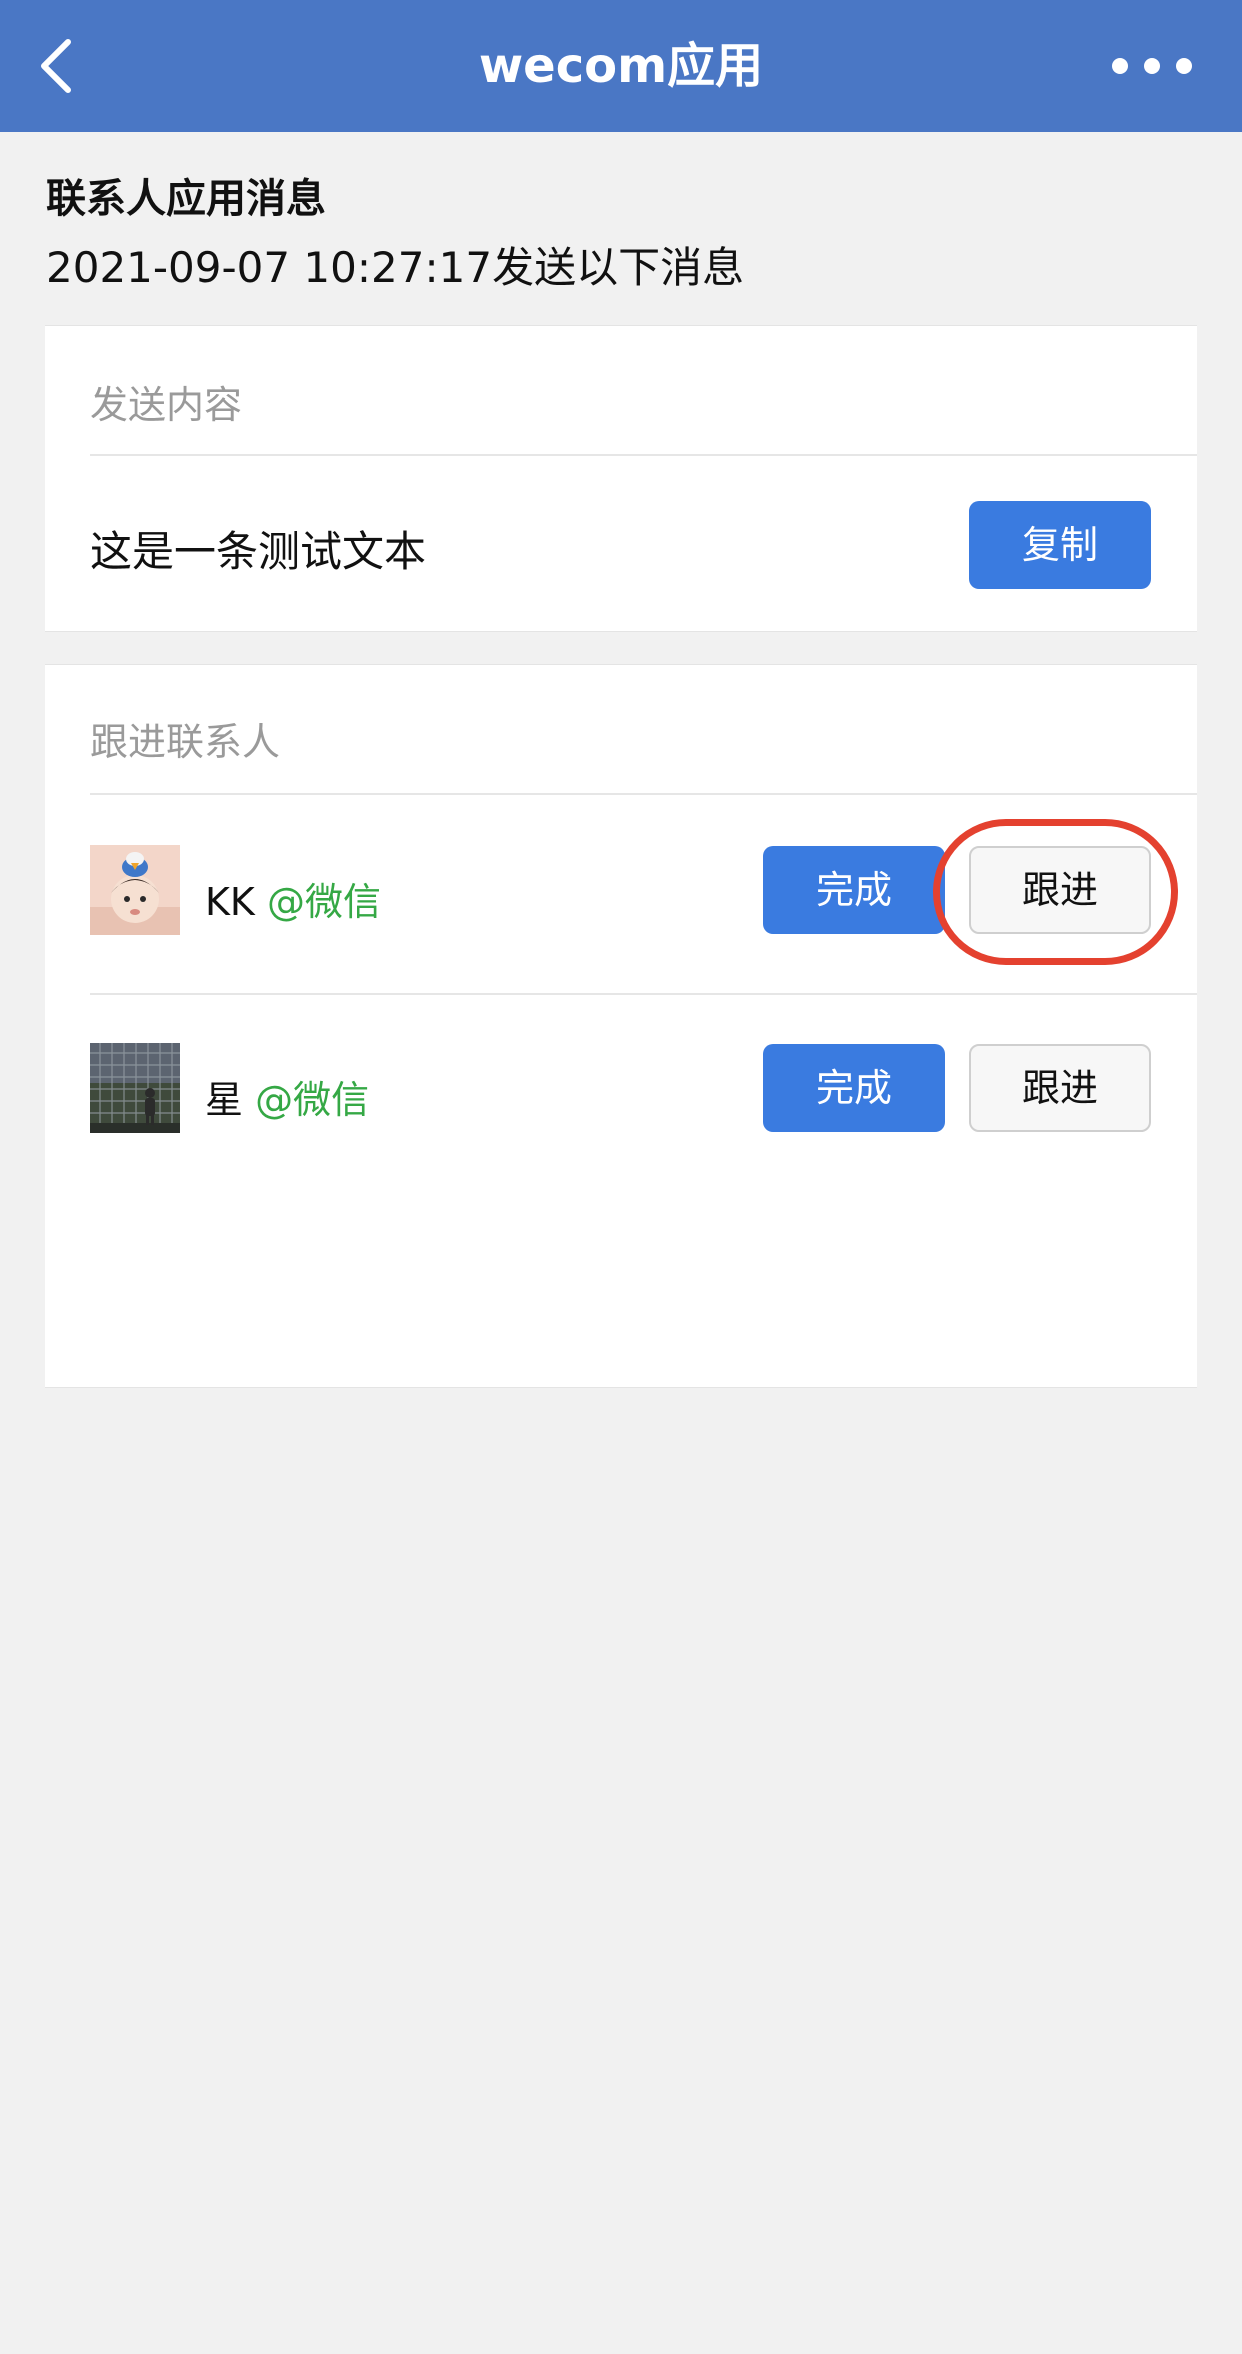  I want to click on contact-row: KK @微信 完成 跟进, so click(621, 890).